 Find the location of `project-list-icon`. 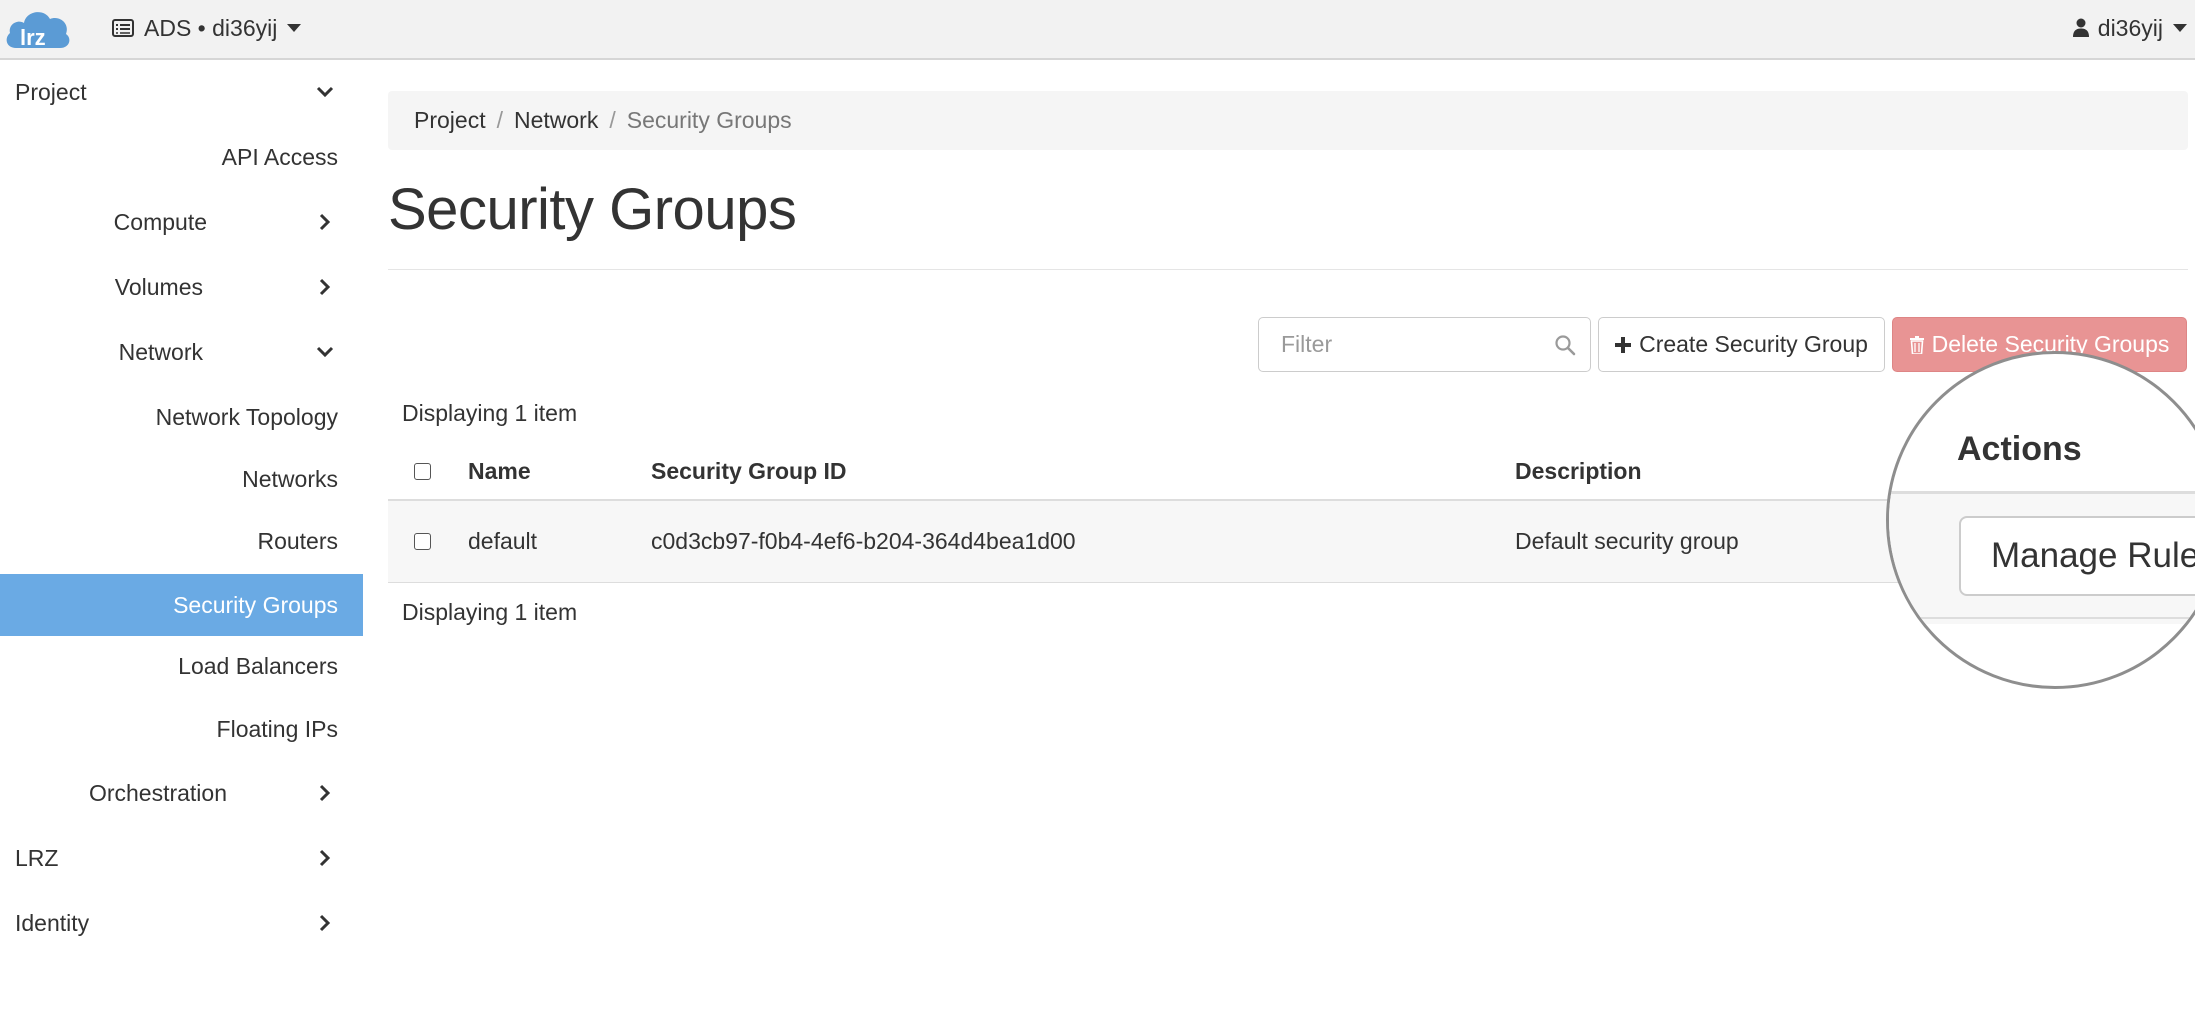

project-list-icon is located at coordinates (123, 28).